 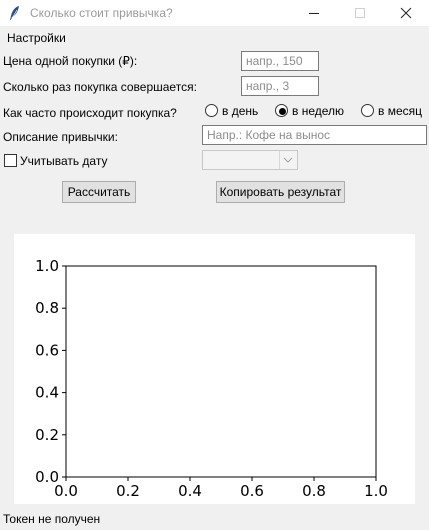 I want to click on feather-icon, so click(x=15, y=13).